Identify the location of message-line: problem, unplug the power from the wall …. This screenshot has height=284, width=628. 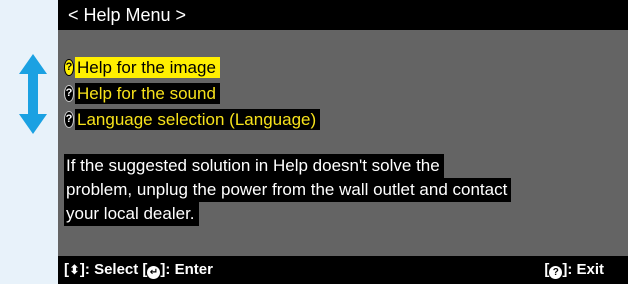
(288, 190).